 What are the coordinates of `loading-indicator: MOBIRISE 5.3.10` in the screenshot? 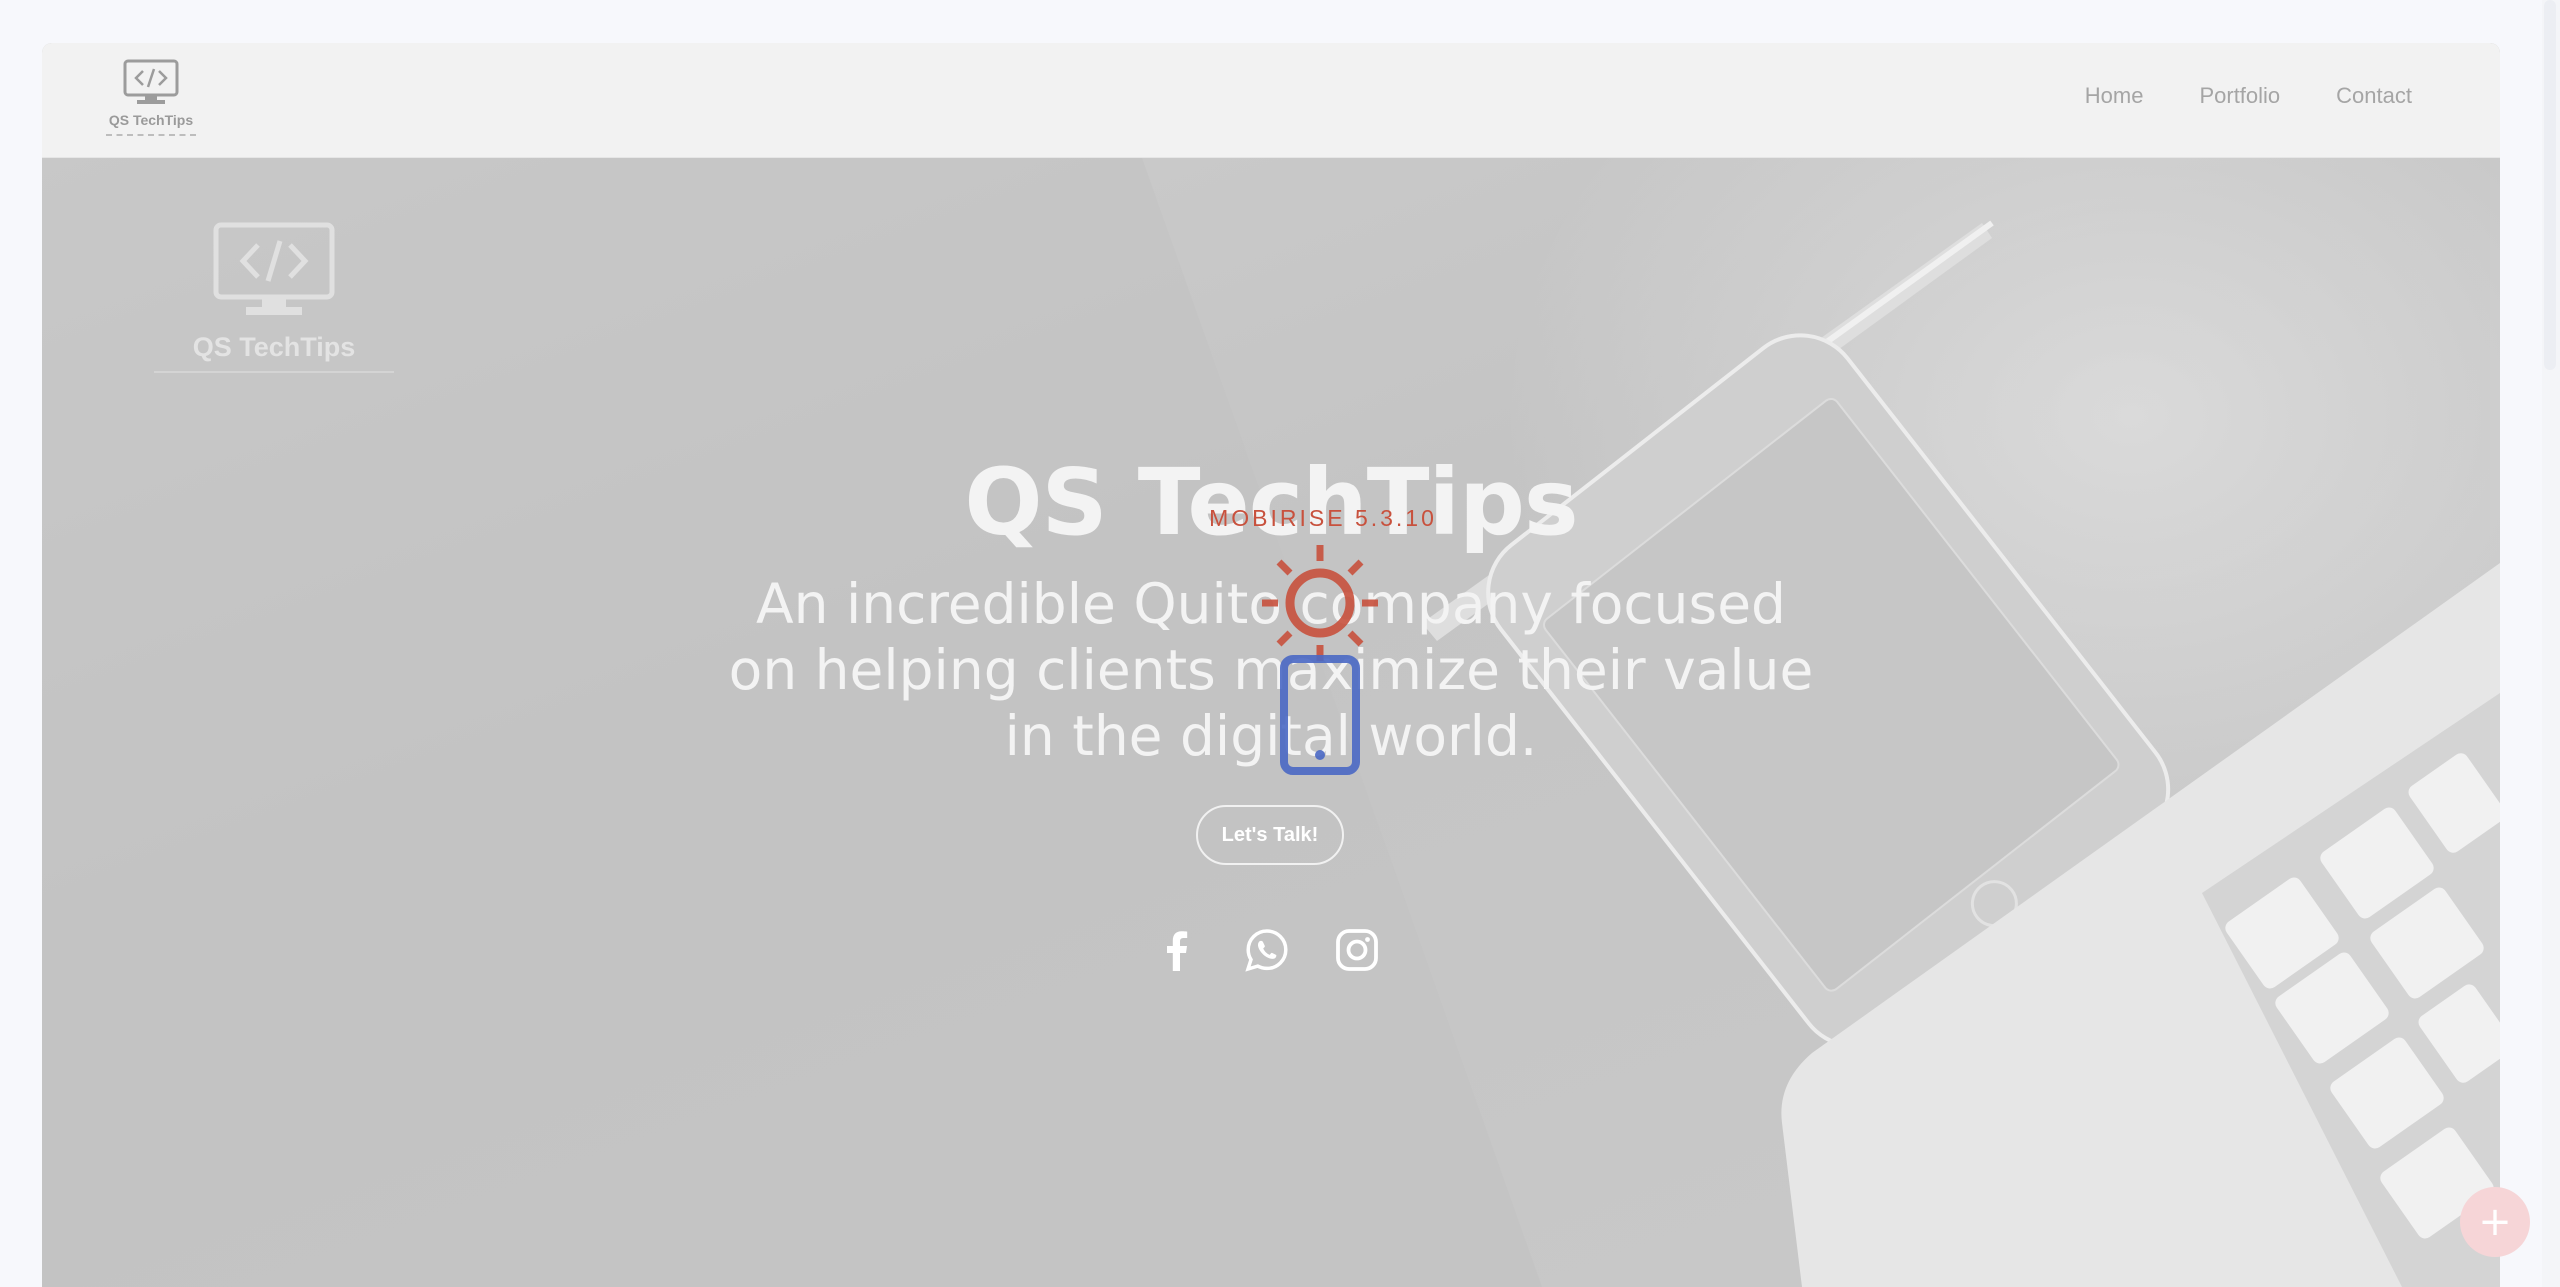 It's located at (1323, 645).